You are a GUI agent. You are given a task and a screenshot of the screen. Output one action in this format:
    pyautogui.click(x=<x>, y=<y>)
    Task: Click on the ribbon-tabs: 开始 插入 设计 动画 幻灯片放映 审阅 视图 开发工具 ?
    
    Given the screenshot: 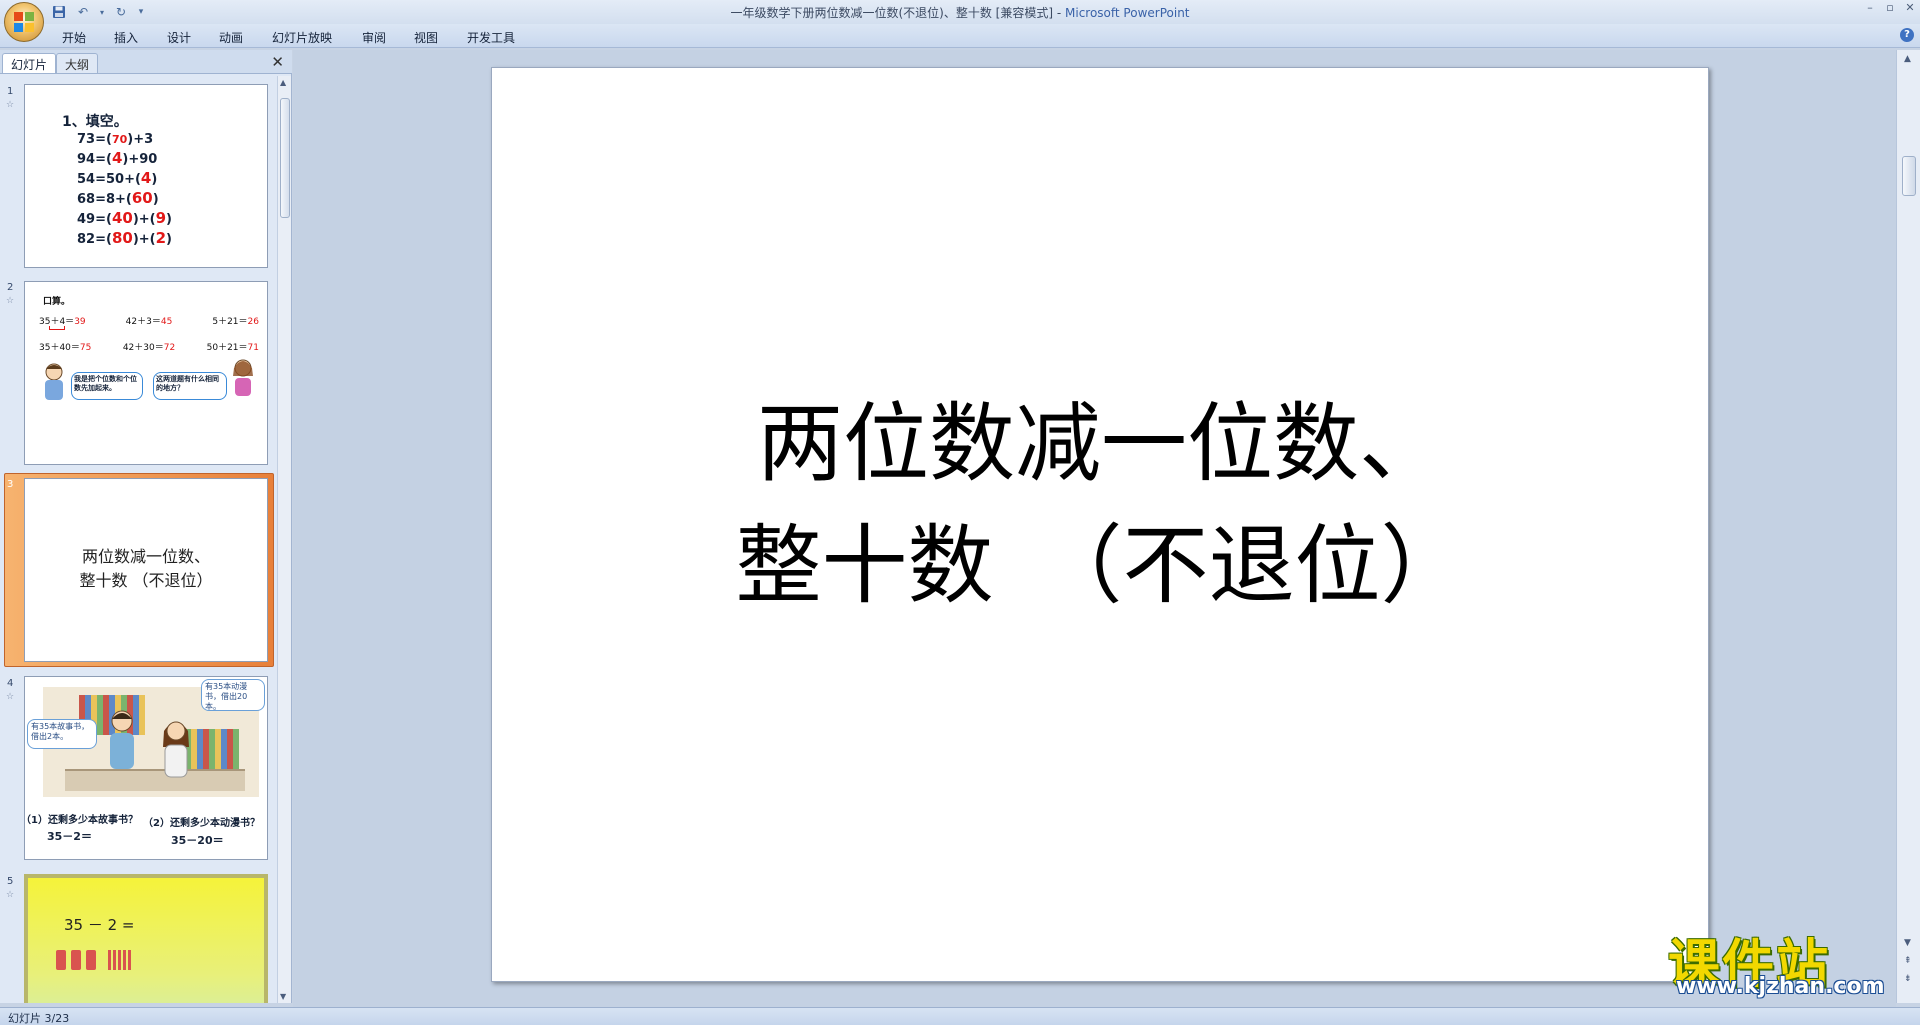 What is the action you would take?
    pyautogui.click(x=960, y=36)
    